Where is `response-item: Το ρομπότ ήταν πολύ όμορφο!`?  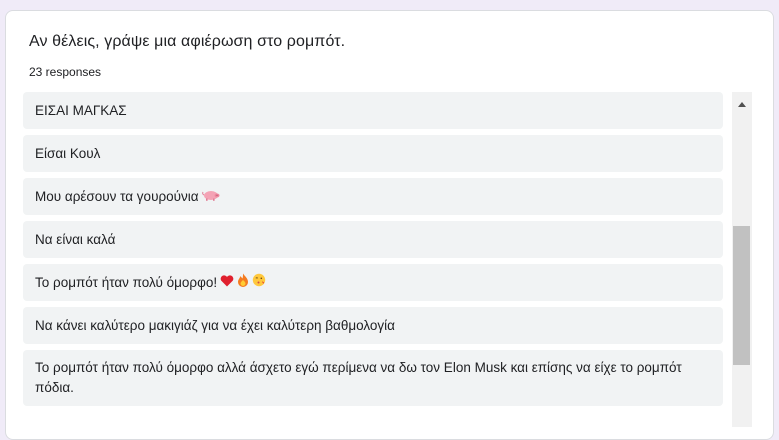
response-item: Το ρομπότ ήταν πολύ όμορφο! is located at coordinates (373, 282).